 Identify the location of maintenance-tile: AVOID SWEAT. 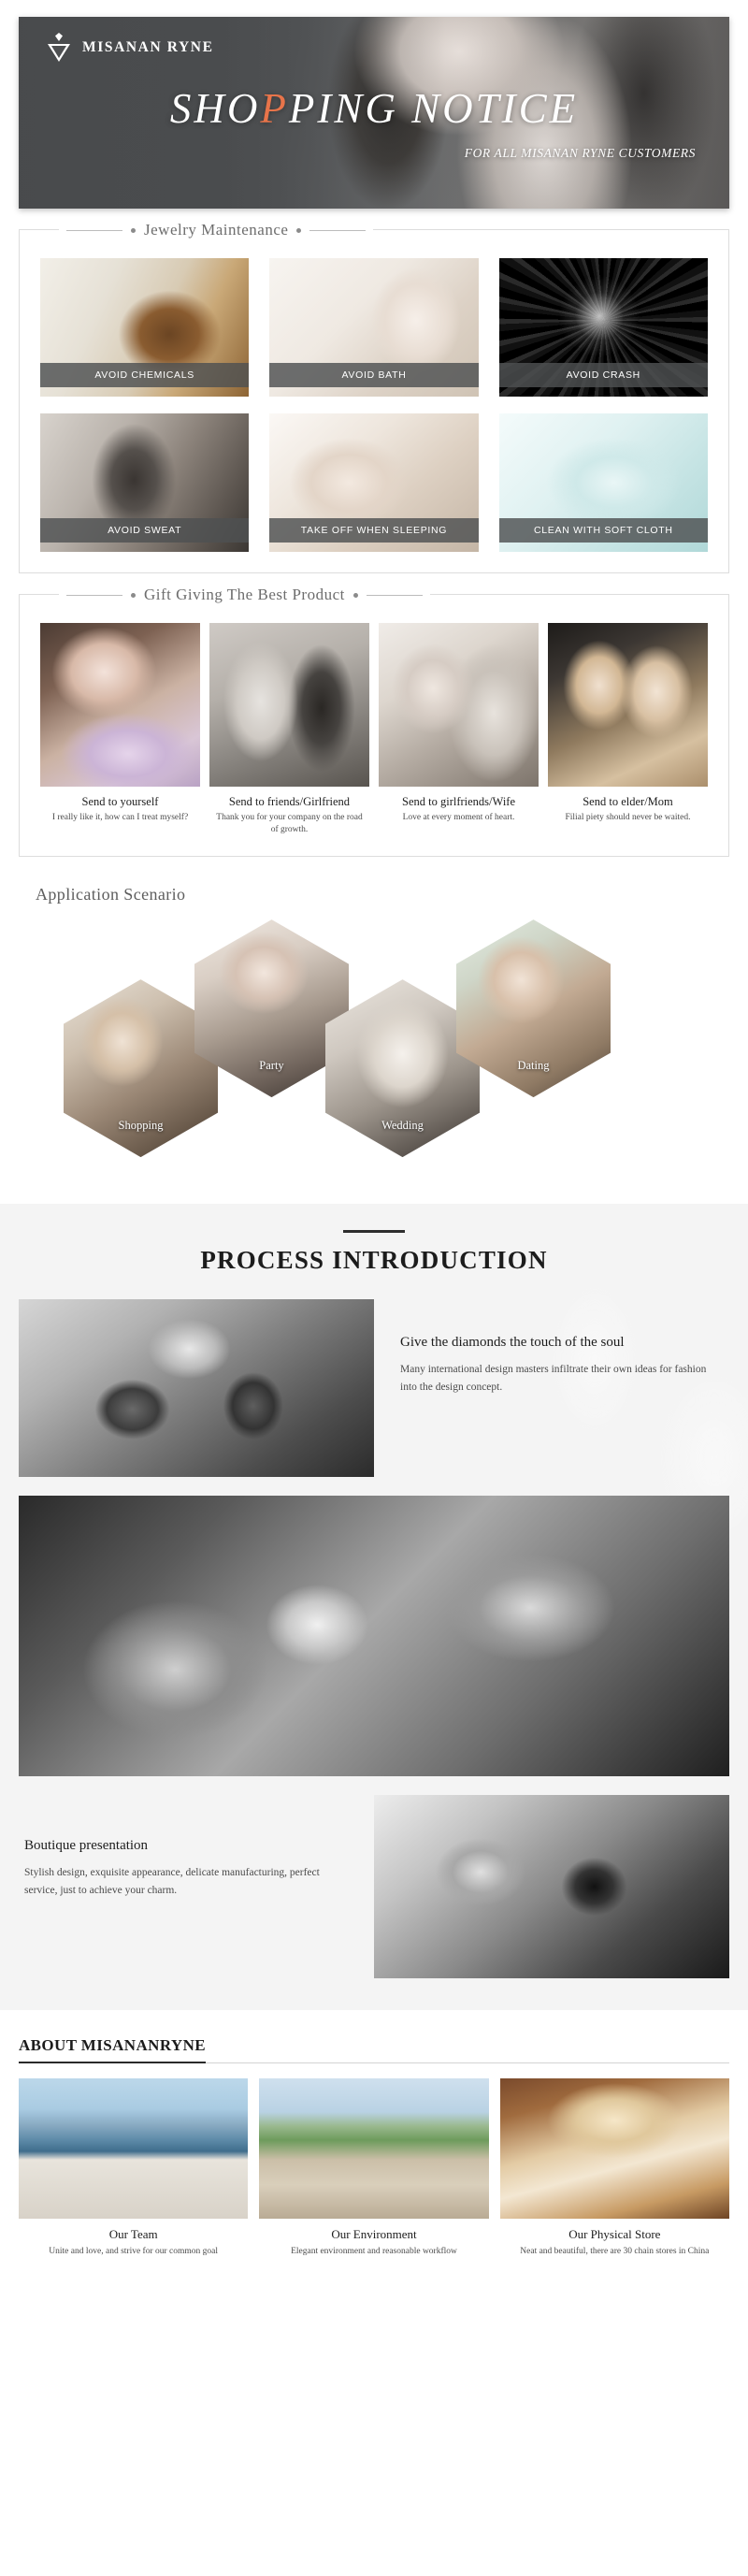
(145, 483).